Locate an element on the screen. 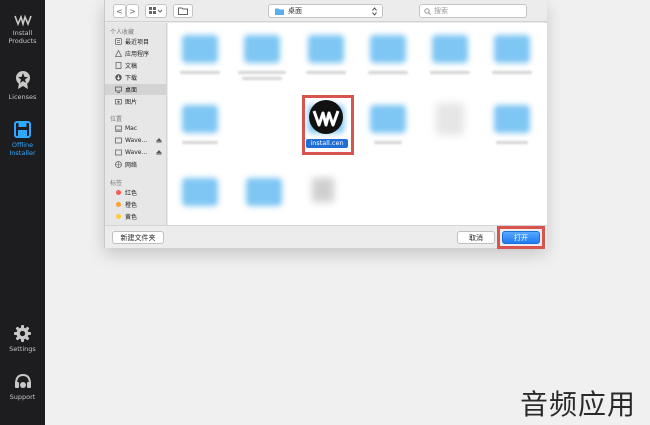  sidebar-item-label: Install Products is located at coordinates (22, 37).